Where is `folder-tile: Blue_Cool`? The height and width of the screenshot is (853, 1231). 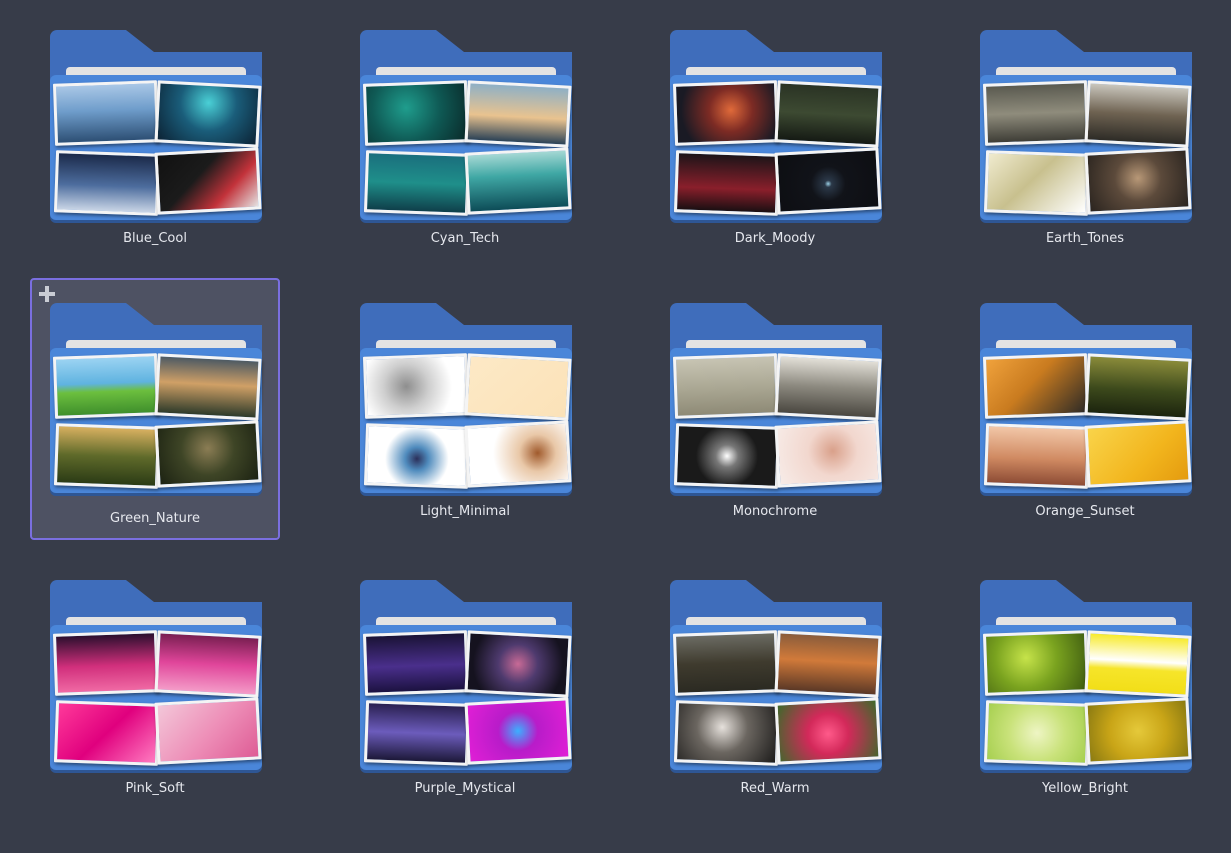
folder-tile: Blue_Cool is located at coordinates (155, 136).